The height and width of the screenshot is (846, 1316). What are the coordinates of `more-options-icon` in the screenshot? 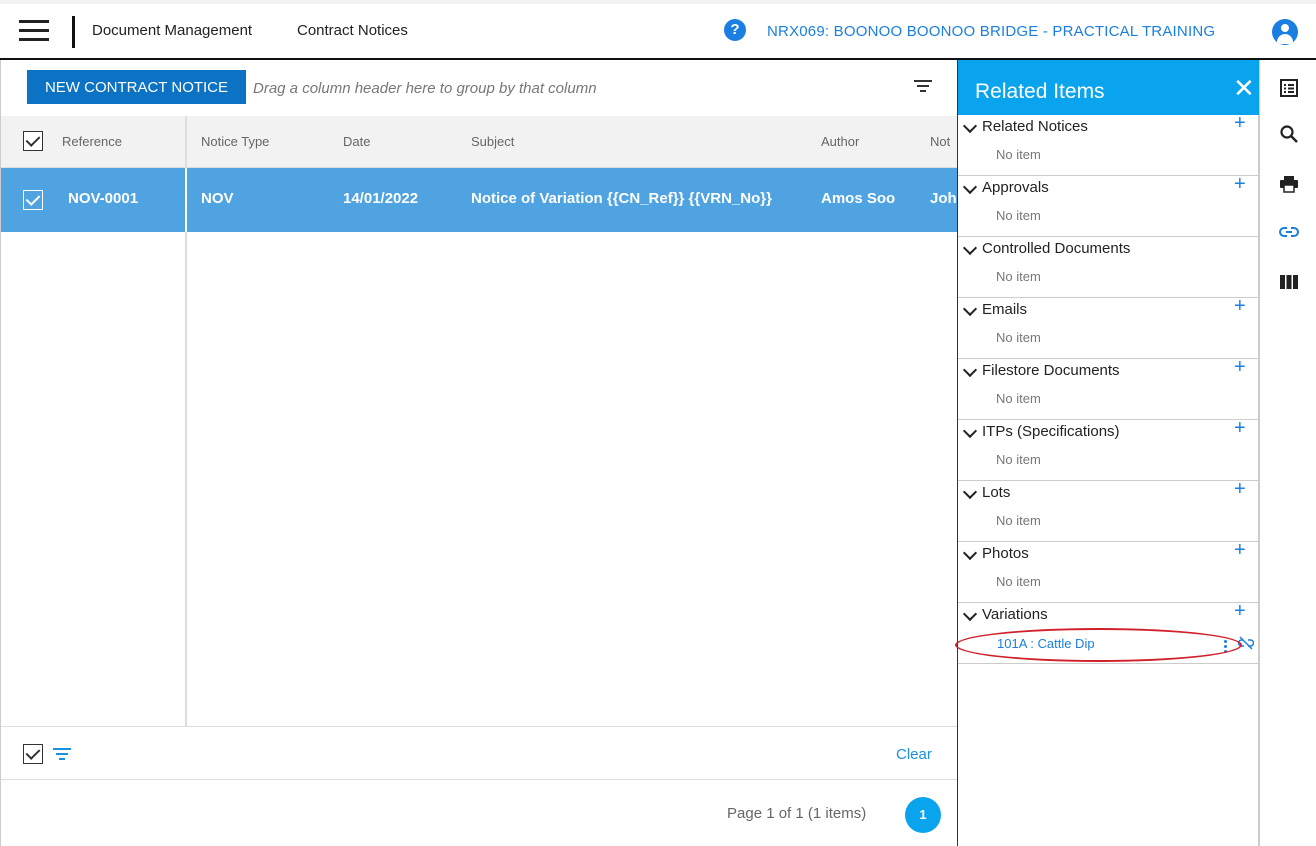 It's located at (1226, 647).